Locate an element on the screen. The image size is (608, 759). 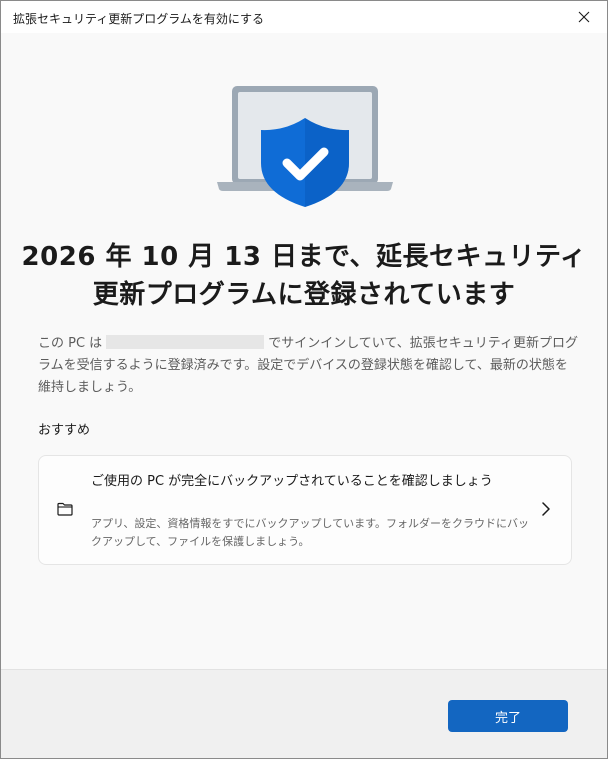
chevron-right-icon is located at coordinates (546, 509).